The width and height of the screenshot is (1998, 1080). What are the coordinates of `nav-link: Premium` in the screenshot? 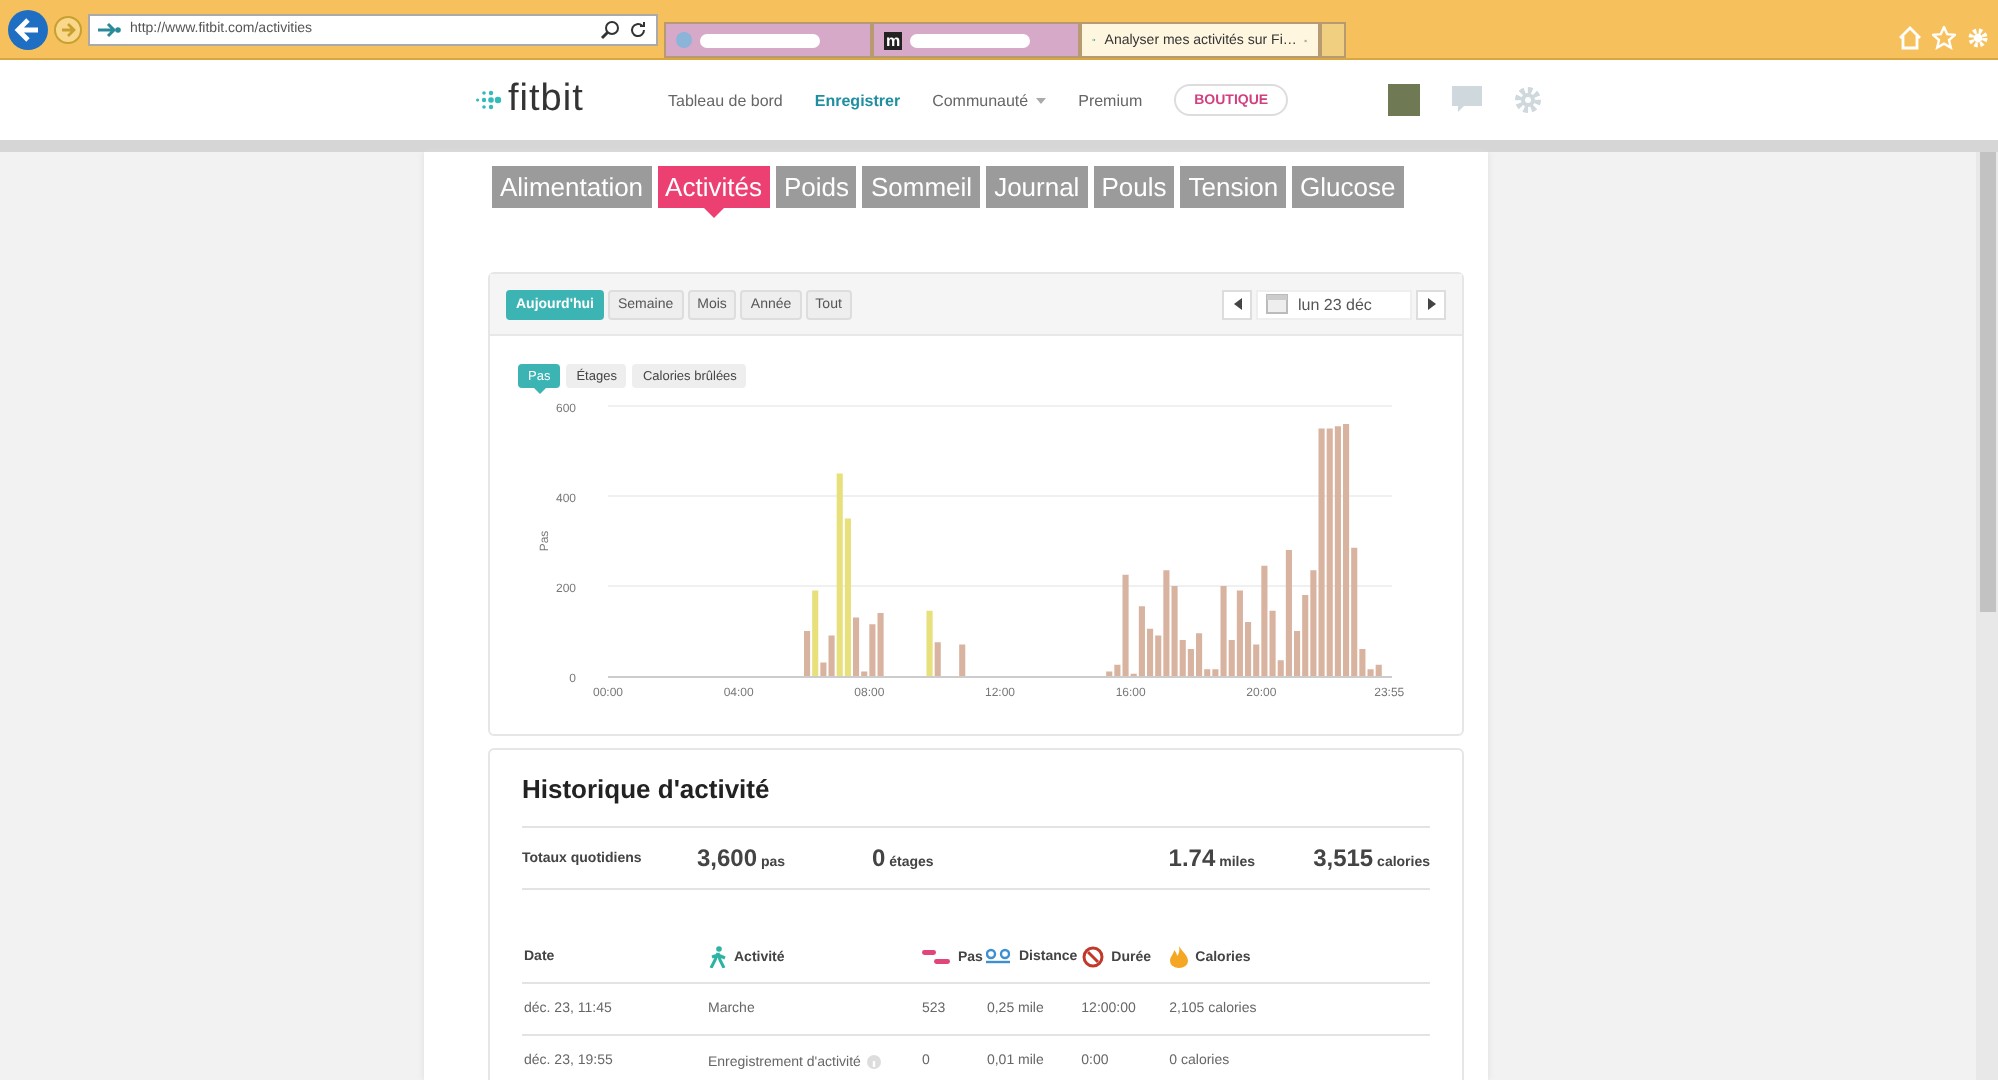 It's located at (1110, 100).